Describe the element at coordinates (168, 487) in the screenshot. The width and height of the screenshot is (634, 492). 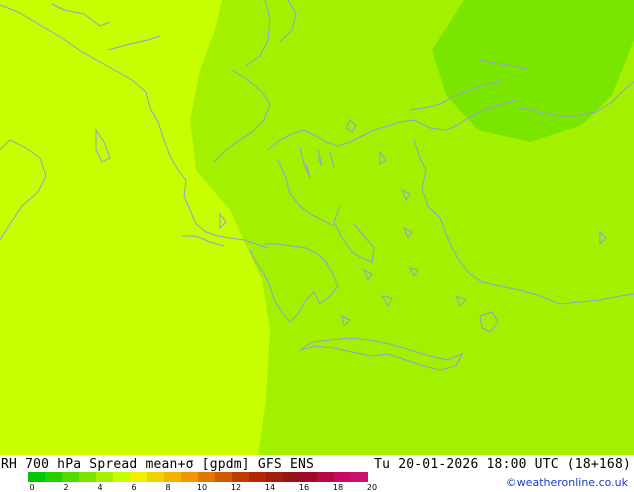
I see `legend-tick-label: 8` at that location.